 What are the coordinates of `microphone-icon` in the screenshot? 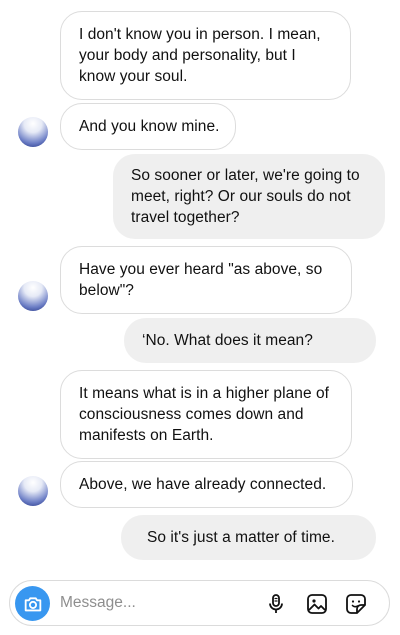 It's located at (276, 603).